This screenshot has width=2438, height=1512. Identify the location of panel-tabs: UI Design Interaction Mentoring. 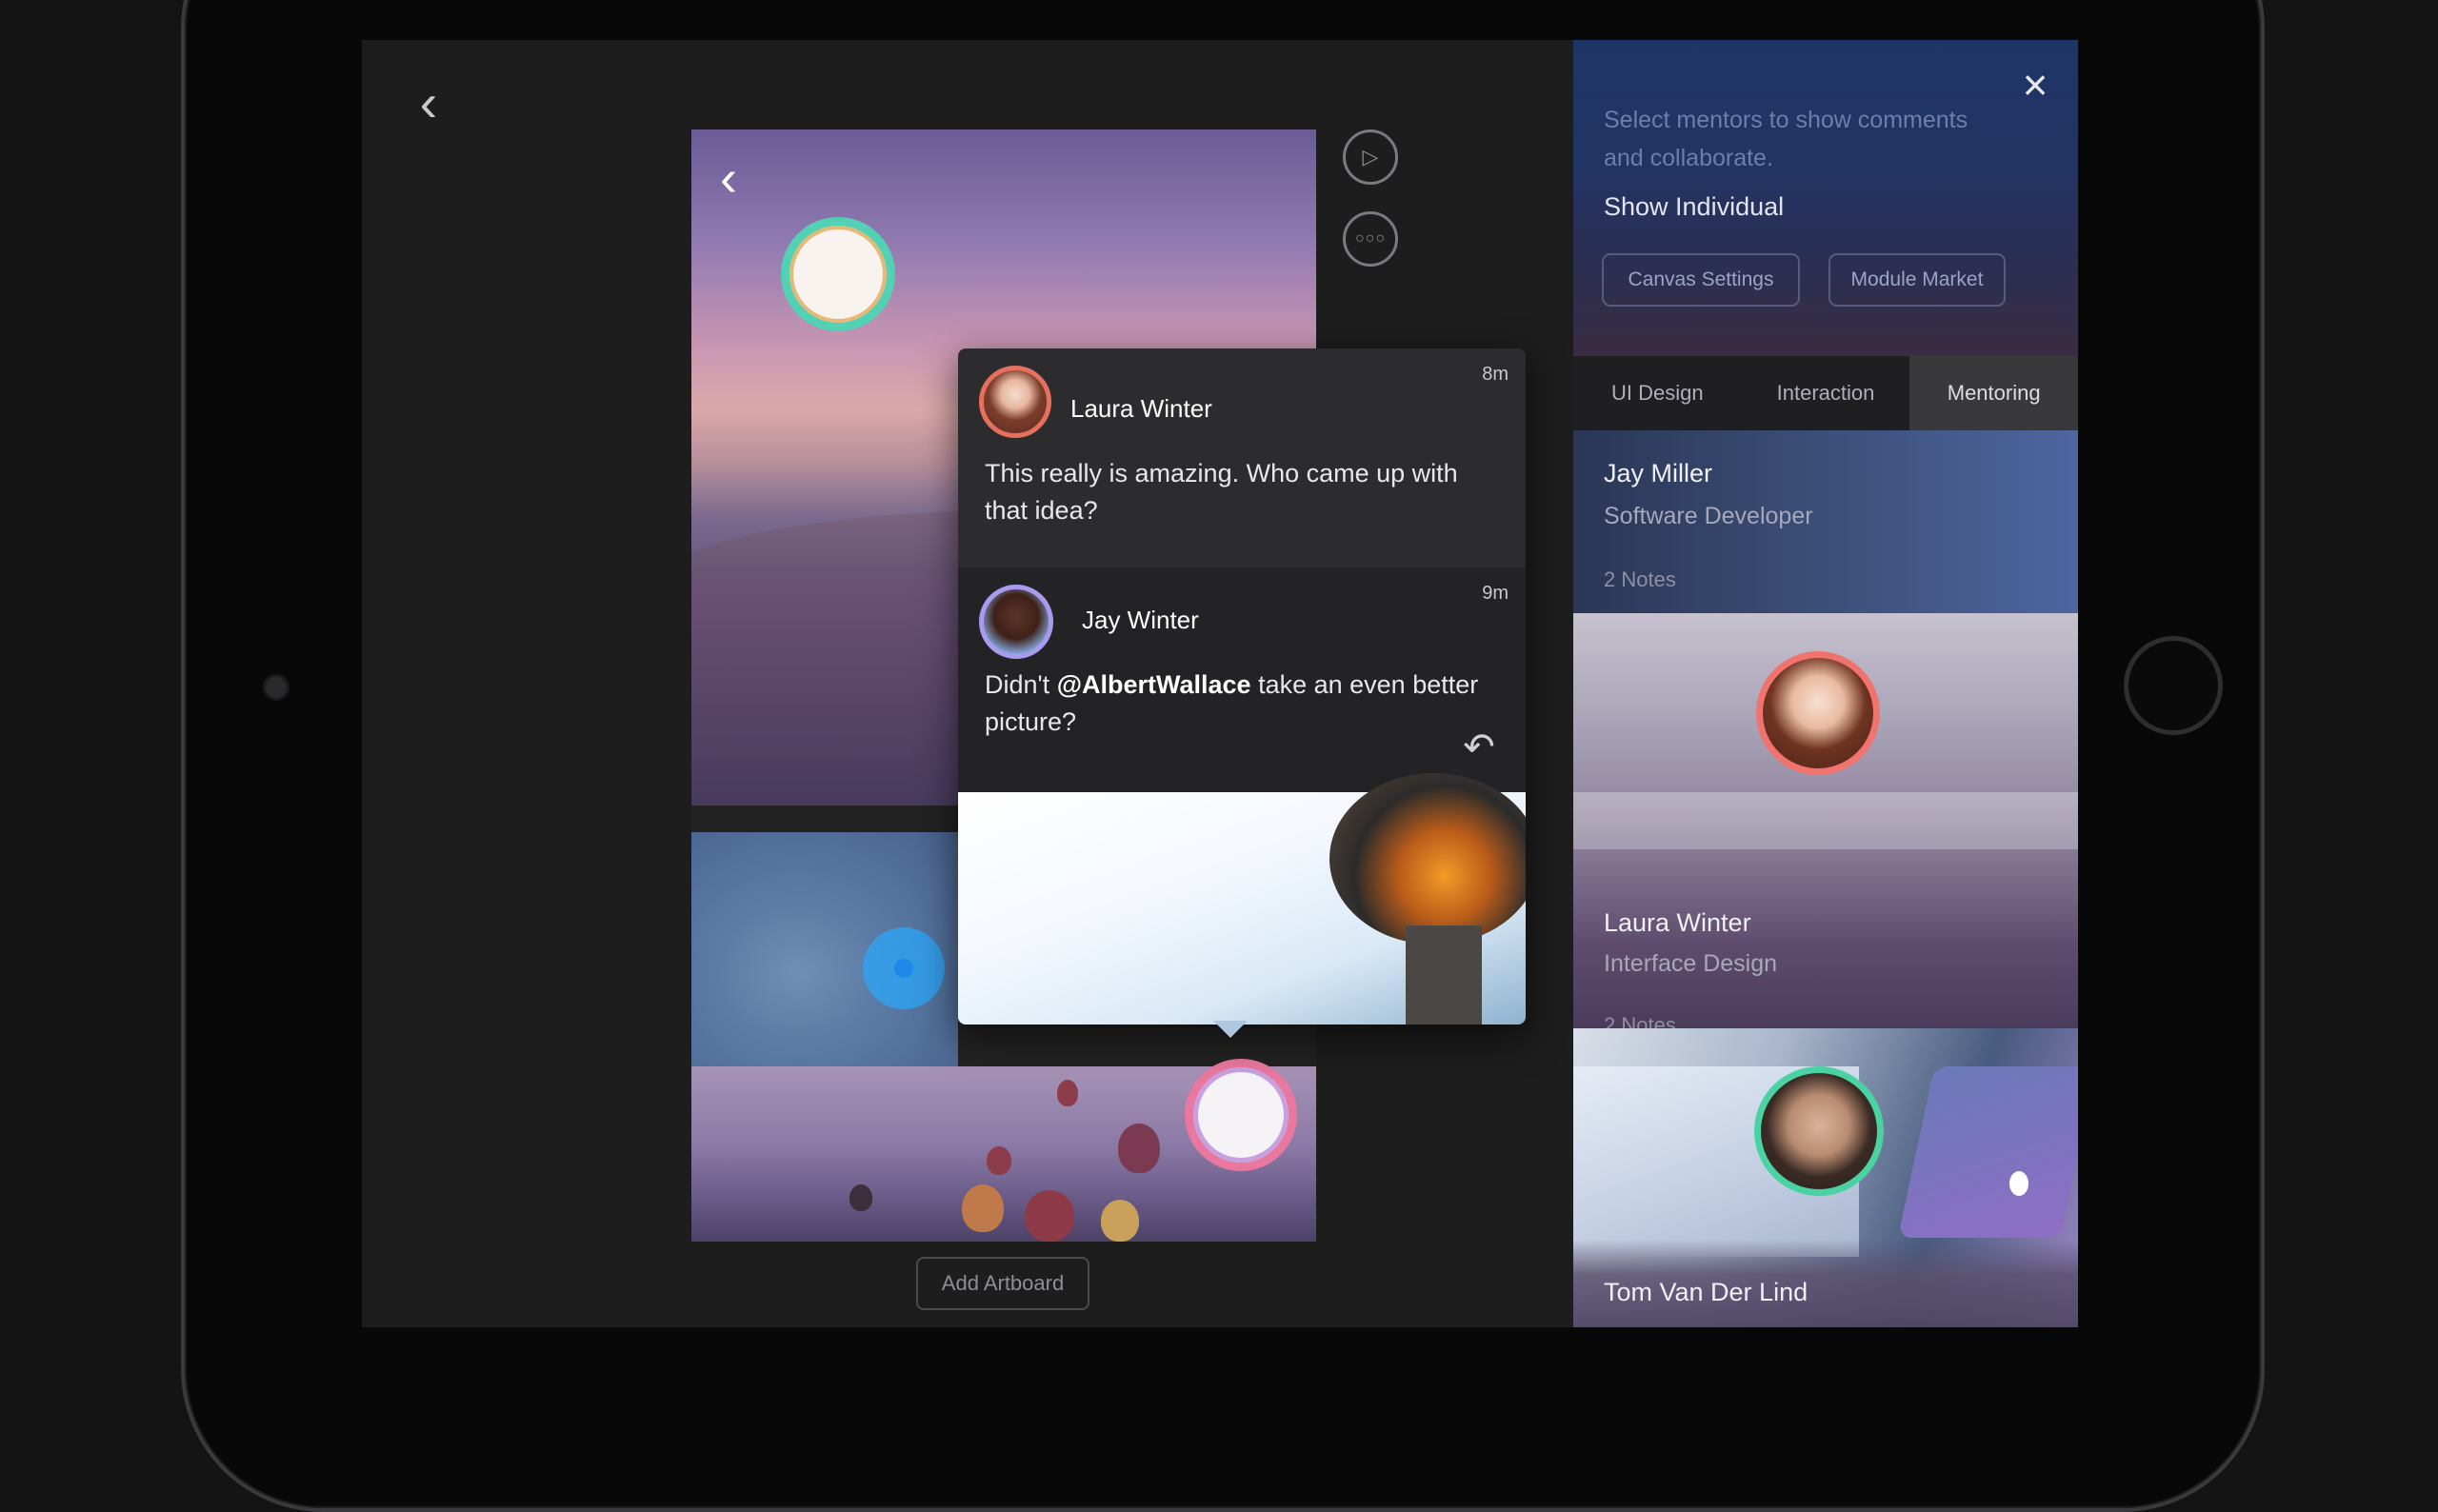
(1825, 393).